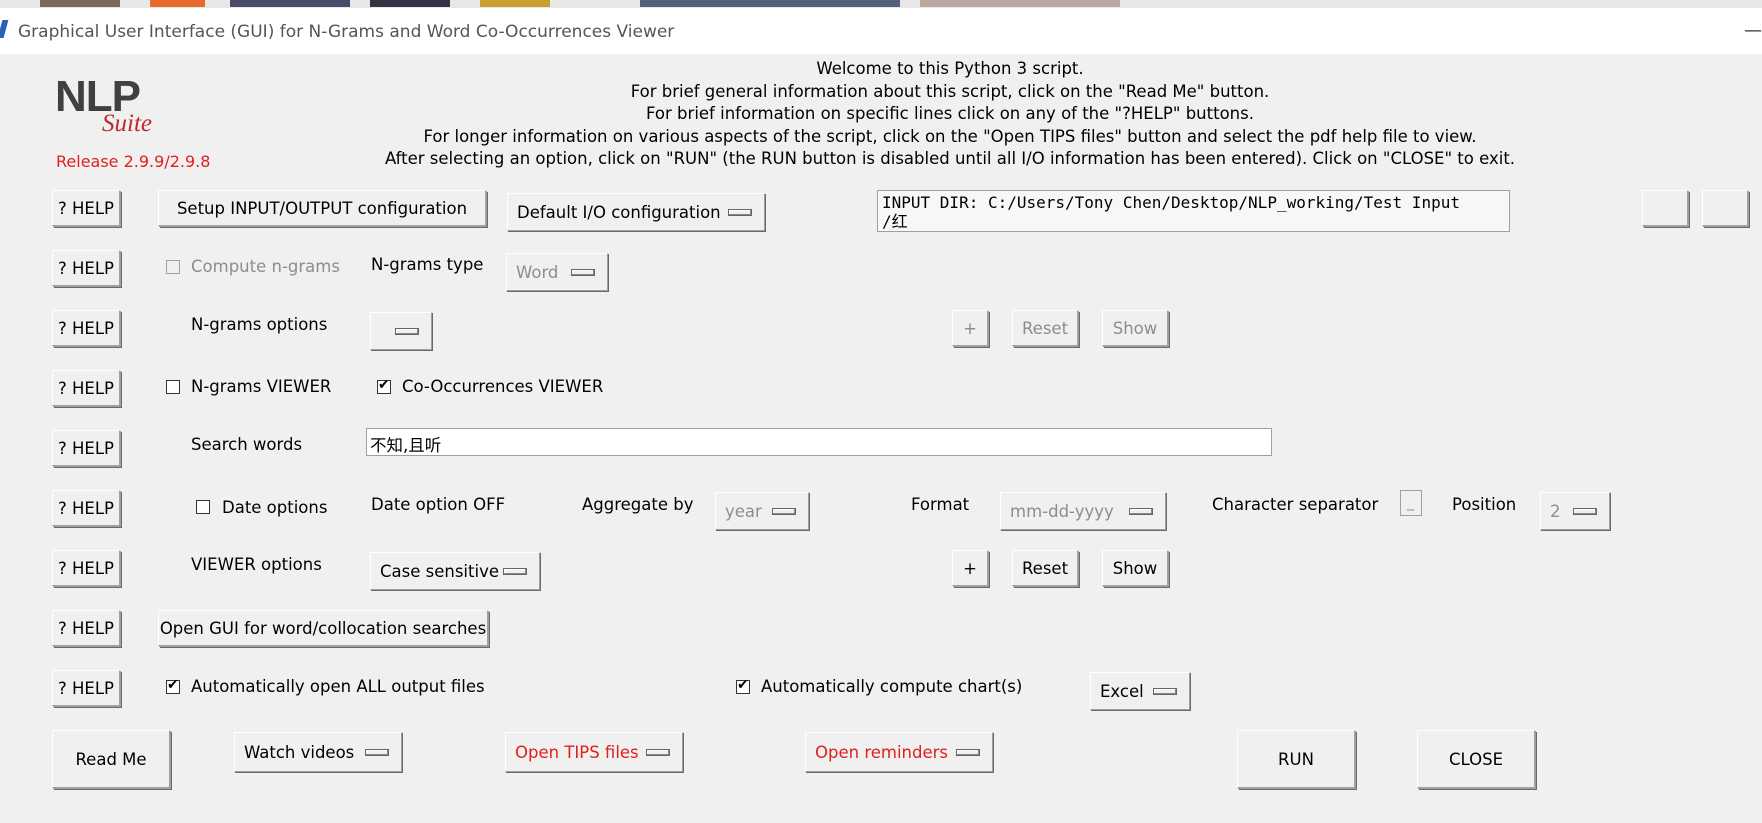 Image resolution: width=1762 pixels, height=823 pixels. Describe the element at coordinates (1045, 568) in the screenshot. I see `viewer-options-reset-button: Reset` at that location.